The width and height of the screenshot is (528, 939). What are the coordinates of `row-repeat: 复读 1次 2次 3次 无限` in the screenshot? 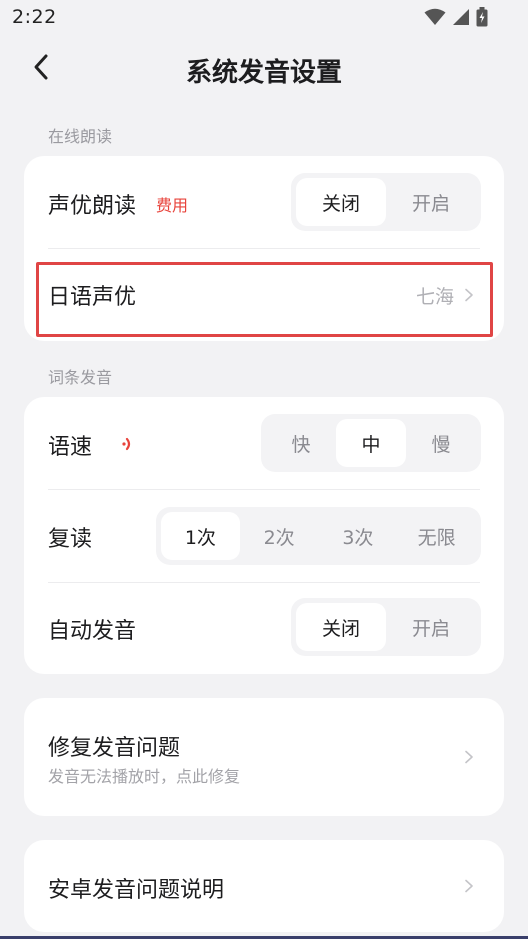 It's located at (264, 536).